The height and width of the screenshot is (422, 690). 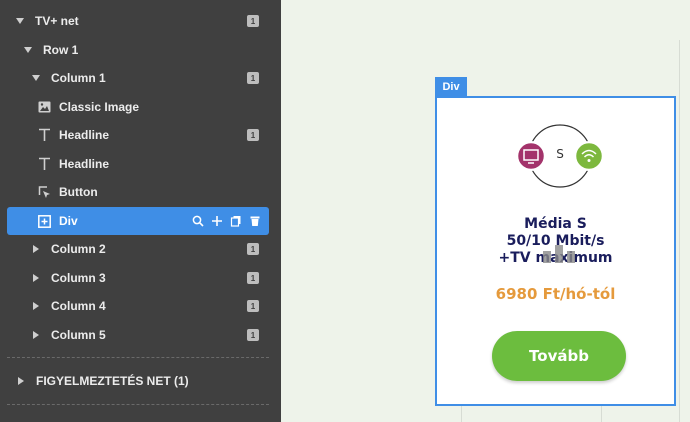 What do you see at coordinates (61, 50) in the screenshot?
I see `tree-item-label: Row 1` at bounding box center [61, 50].